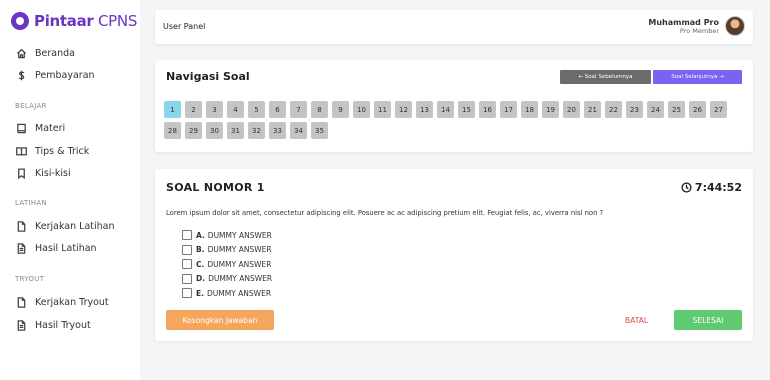 This screenshot has height=380, width=770. I want to click on user-role: Pro Member, so click(699, 30).